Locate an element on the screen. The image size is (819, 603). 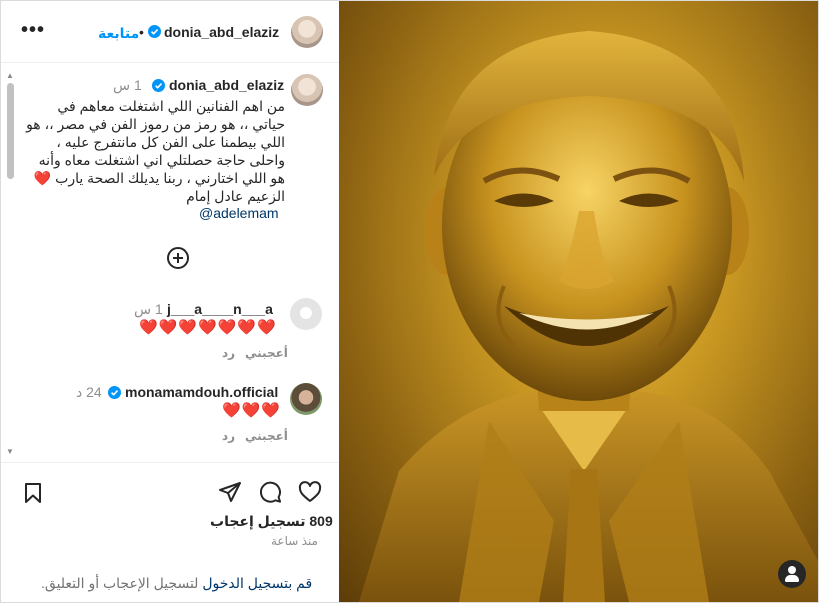
post-header: ••• متابعة • donia_abd_elaziz is located at coordinates (170, 32).